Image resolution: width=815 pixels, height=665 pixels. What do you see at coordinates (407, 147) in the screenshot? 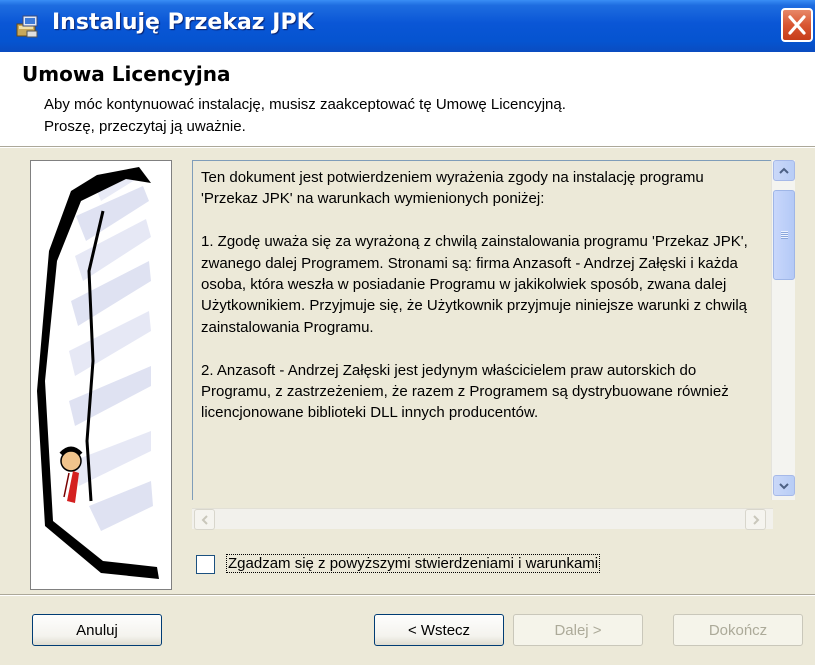
I see `header-divider` at bounding box center [407, 147].